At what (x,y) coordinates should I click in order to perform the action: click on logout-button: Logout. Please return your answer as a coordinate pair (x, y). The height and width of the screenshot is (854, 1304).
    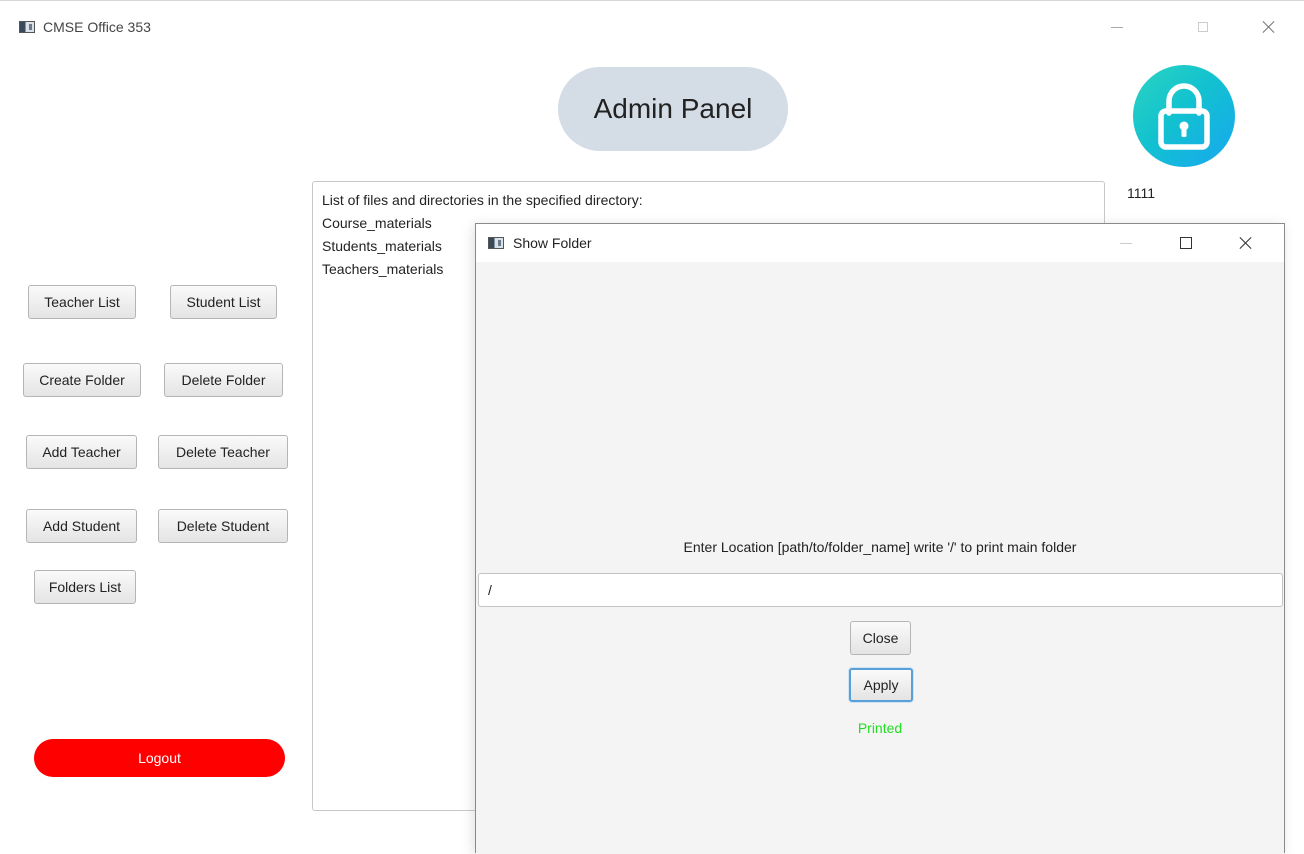
    Looking at the image, I should click on (159, 758).